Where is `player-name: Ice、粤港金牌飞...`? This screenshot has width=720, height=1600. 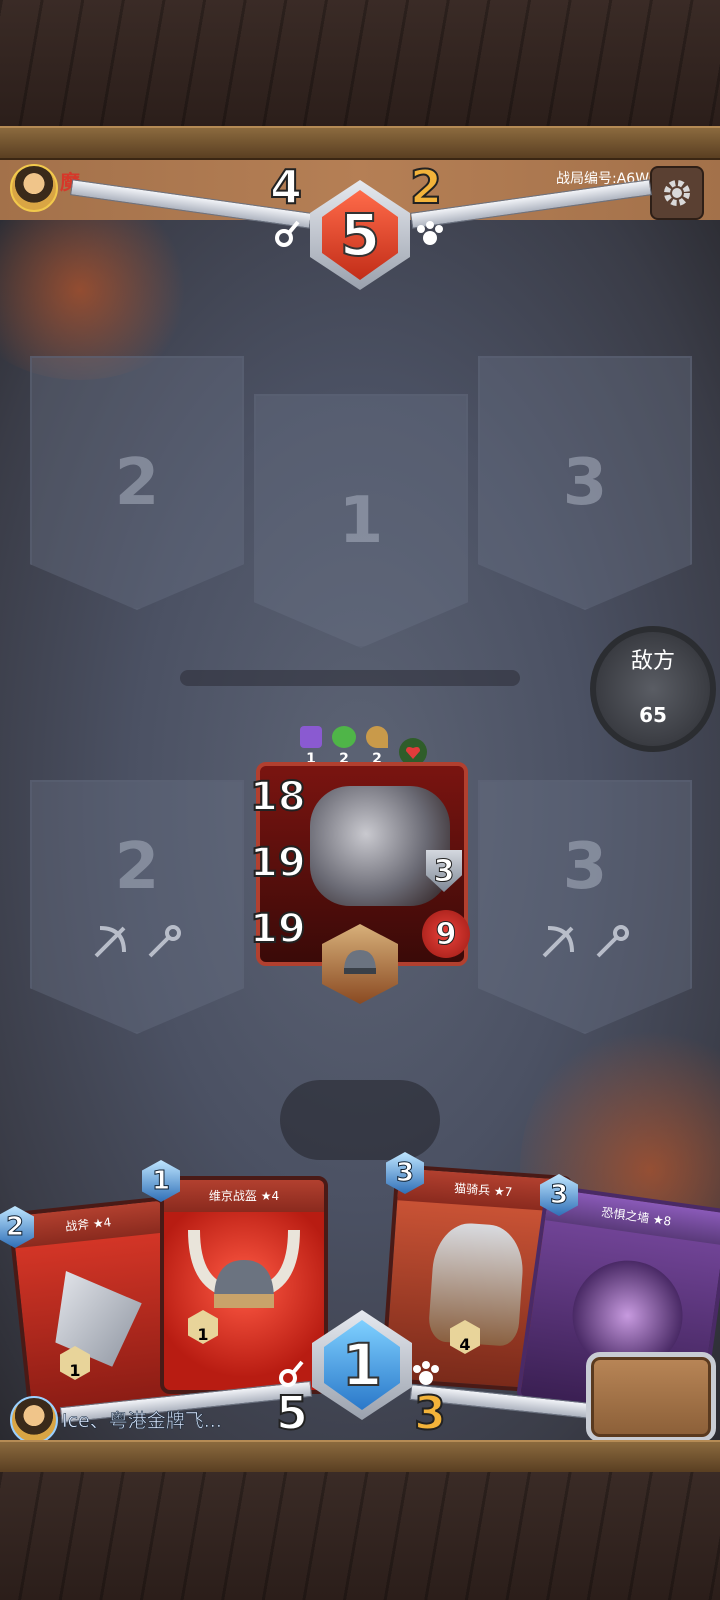
player-name: Ice、粤港金牌飞... is located at coordinates (142, 1421).